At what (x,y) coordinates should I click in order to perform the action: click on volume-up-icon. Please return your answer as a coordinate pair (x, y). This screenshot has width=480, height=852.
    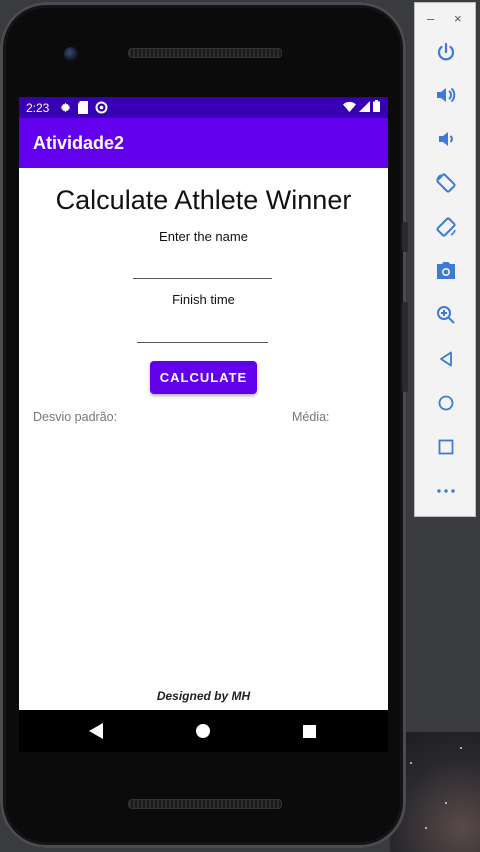
    Looking at the image, I should click on (446, 95).